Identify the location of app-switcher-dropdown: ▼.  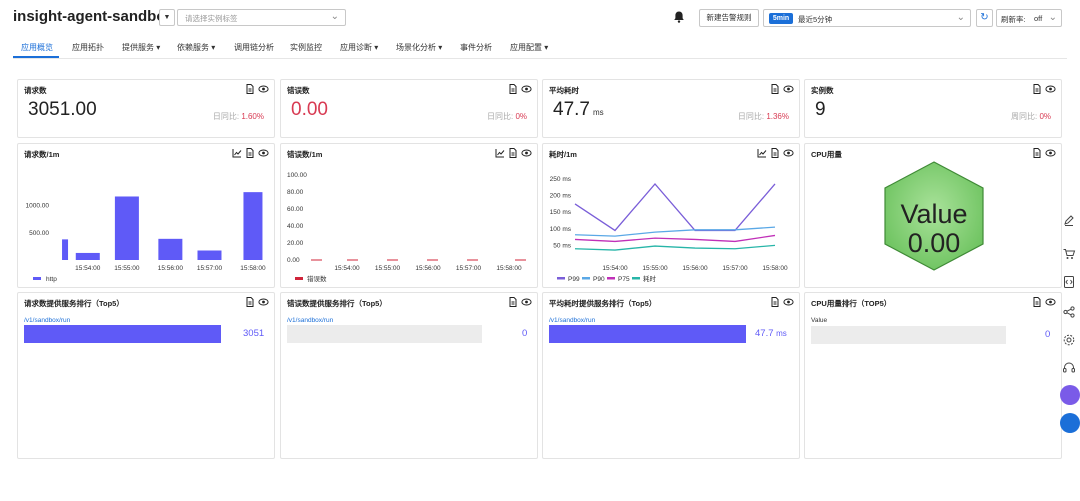
(167, 17).